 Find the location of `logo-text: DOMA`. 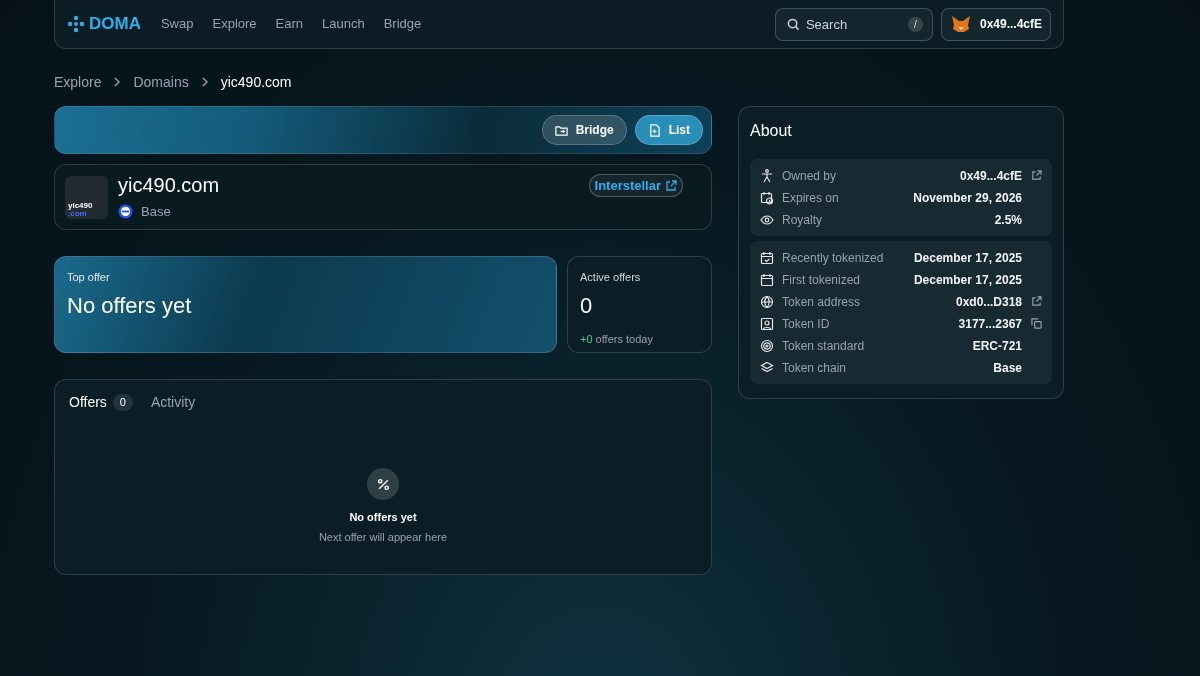

logo-text: DOMA is located at coordinates (115, 24).